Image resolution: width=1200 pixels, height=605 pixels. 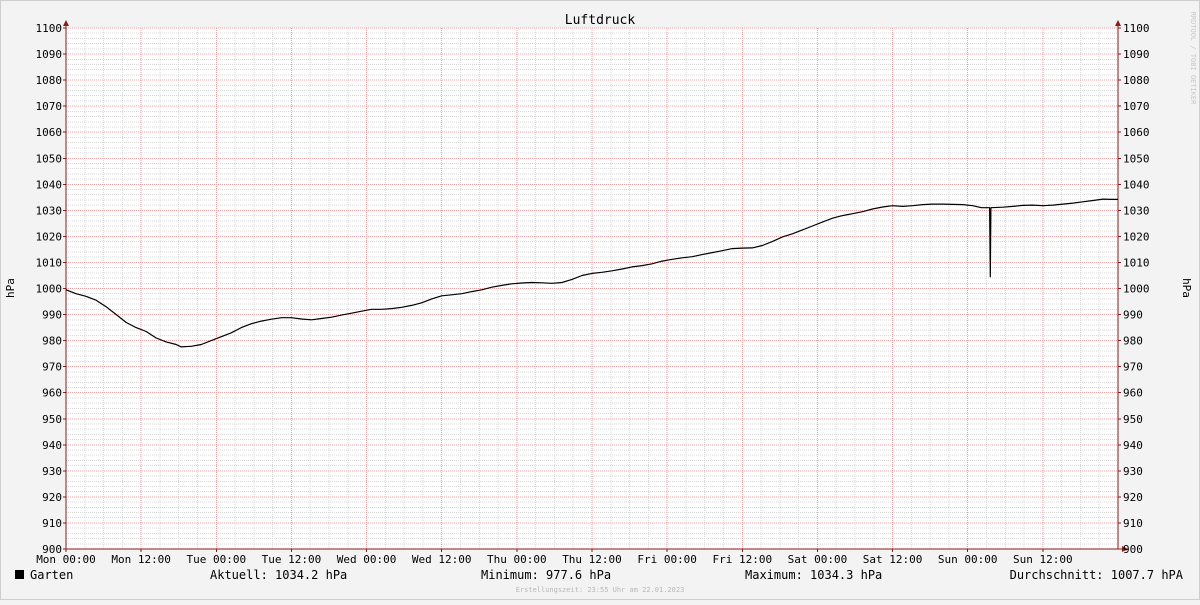 I want to click on y-tick-label-left: 1070, so click(x=49, y=106).